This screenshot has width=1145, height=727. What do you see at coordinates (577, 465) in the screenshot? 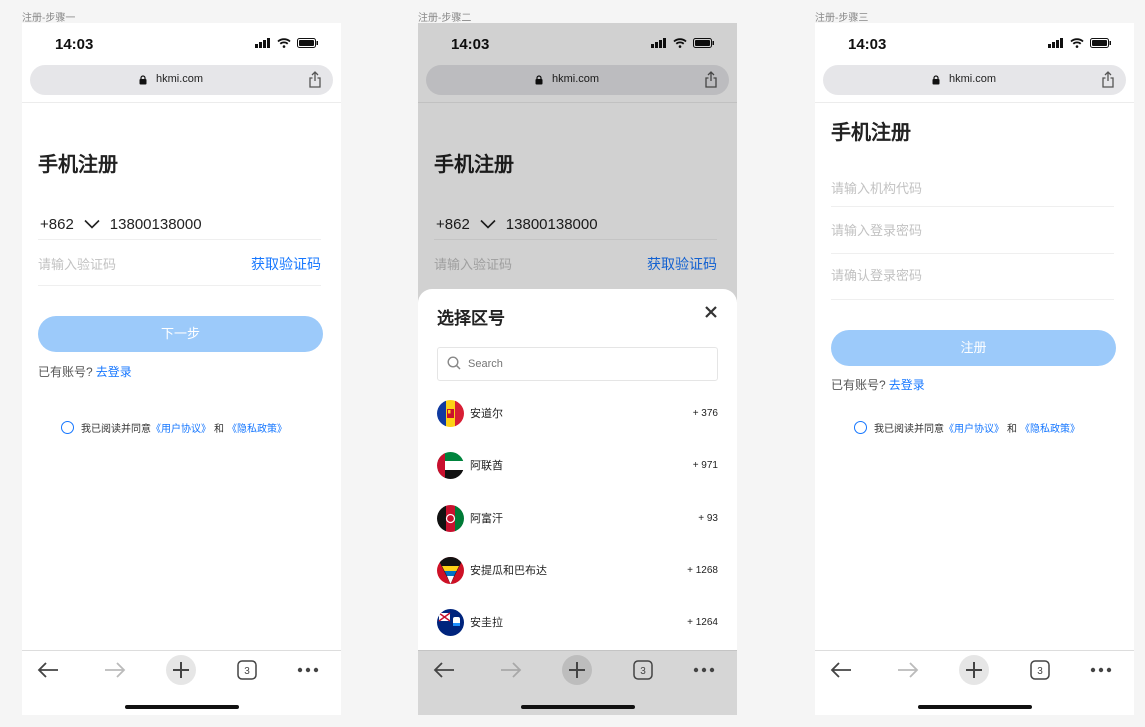
I see `country-item: 阿联酋 + 971` at bounding box center [577, 465].